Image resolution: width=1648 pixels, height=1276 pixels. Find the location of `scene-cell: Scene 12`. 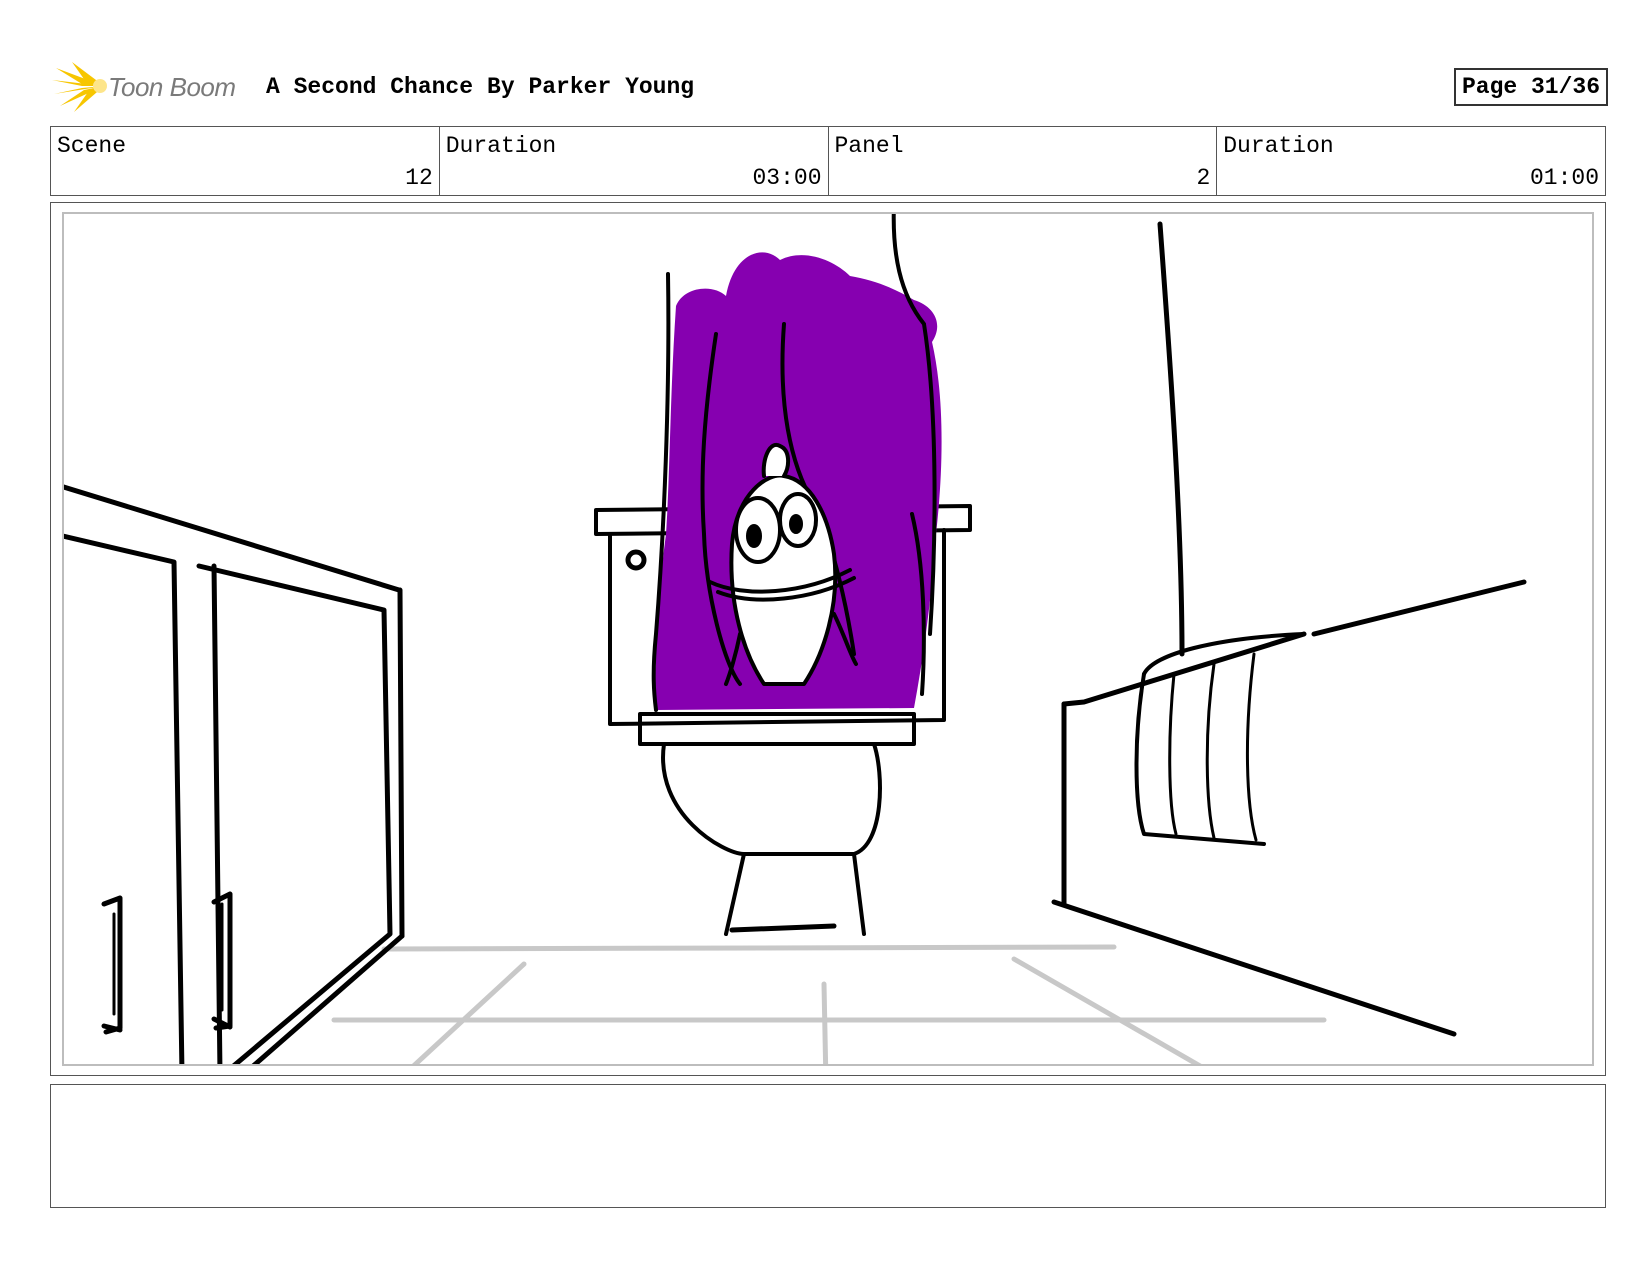

scene-cell: Scene 12 is located at coordinates (245, 161).